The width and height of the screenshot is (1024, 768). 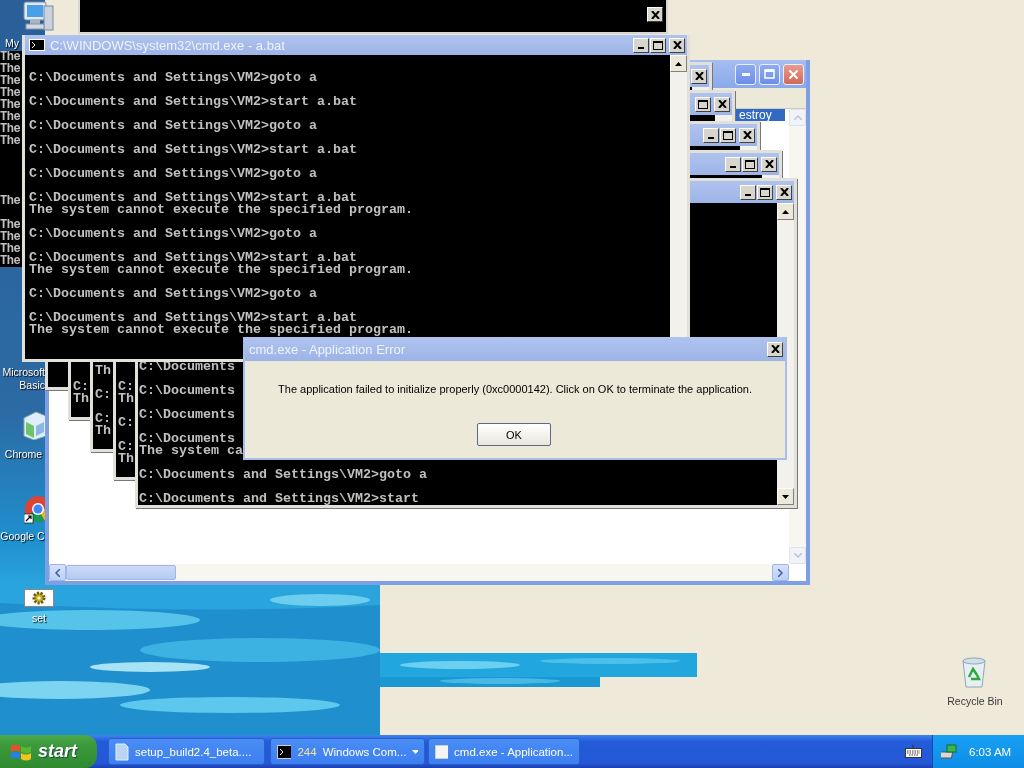 I want to click on icon-label: Google C, so click(x=22, y=536).